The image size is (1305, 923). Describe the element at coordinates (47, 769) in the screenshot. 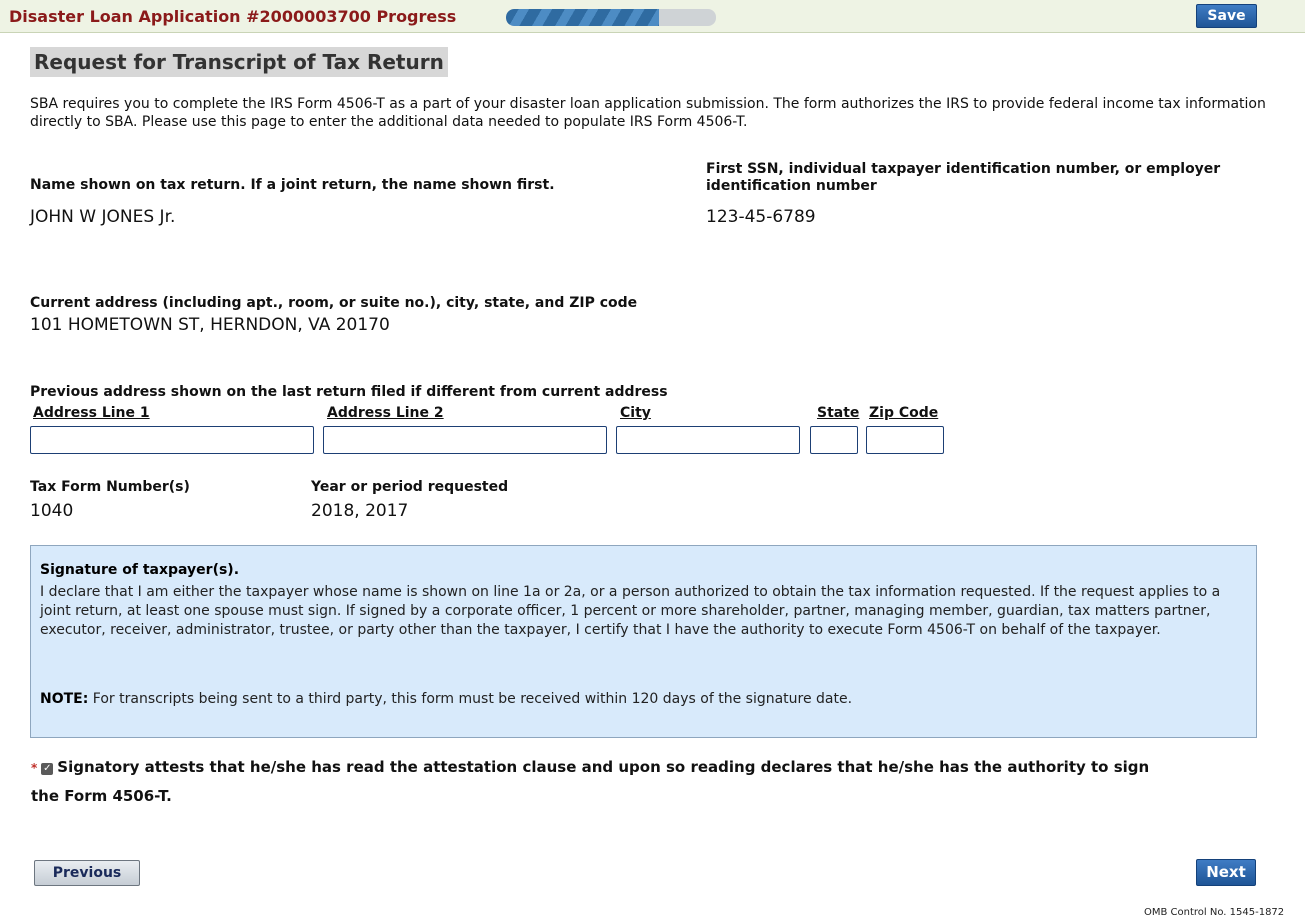

I see `attestation-checkbox: ✓` at that location.